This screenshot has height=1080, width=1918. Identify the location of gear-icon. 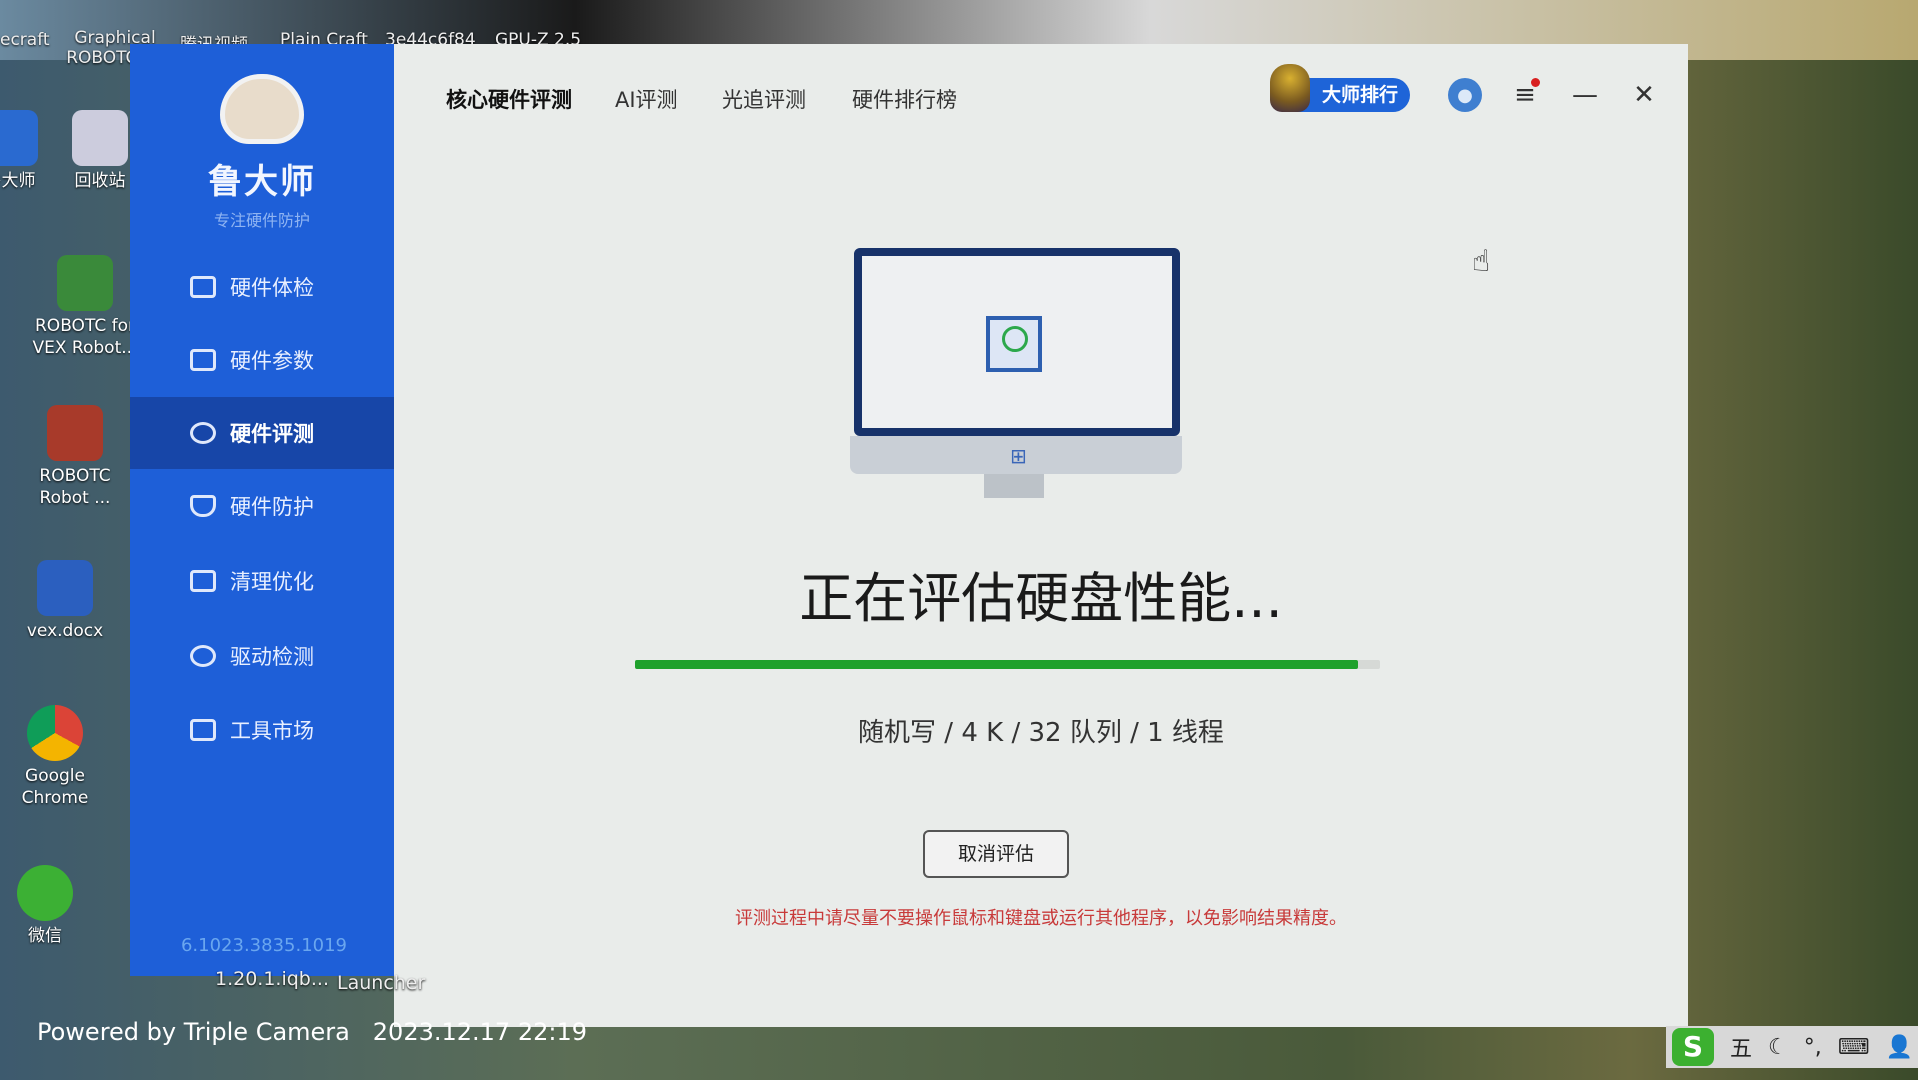
(203, 656).